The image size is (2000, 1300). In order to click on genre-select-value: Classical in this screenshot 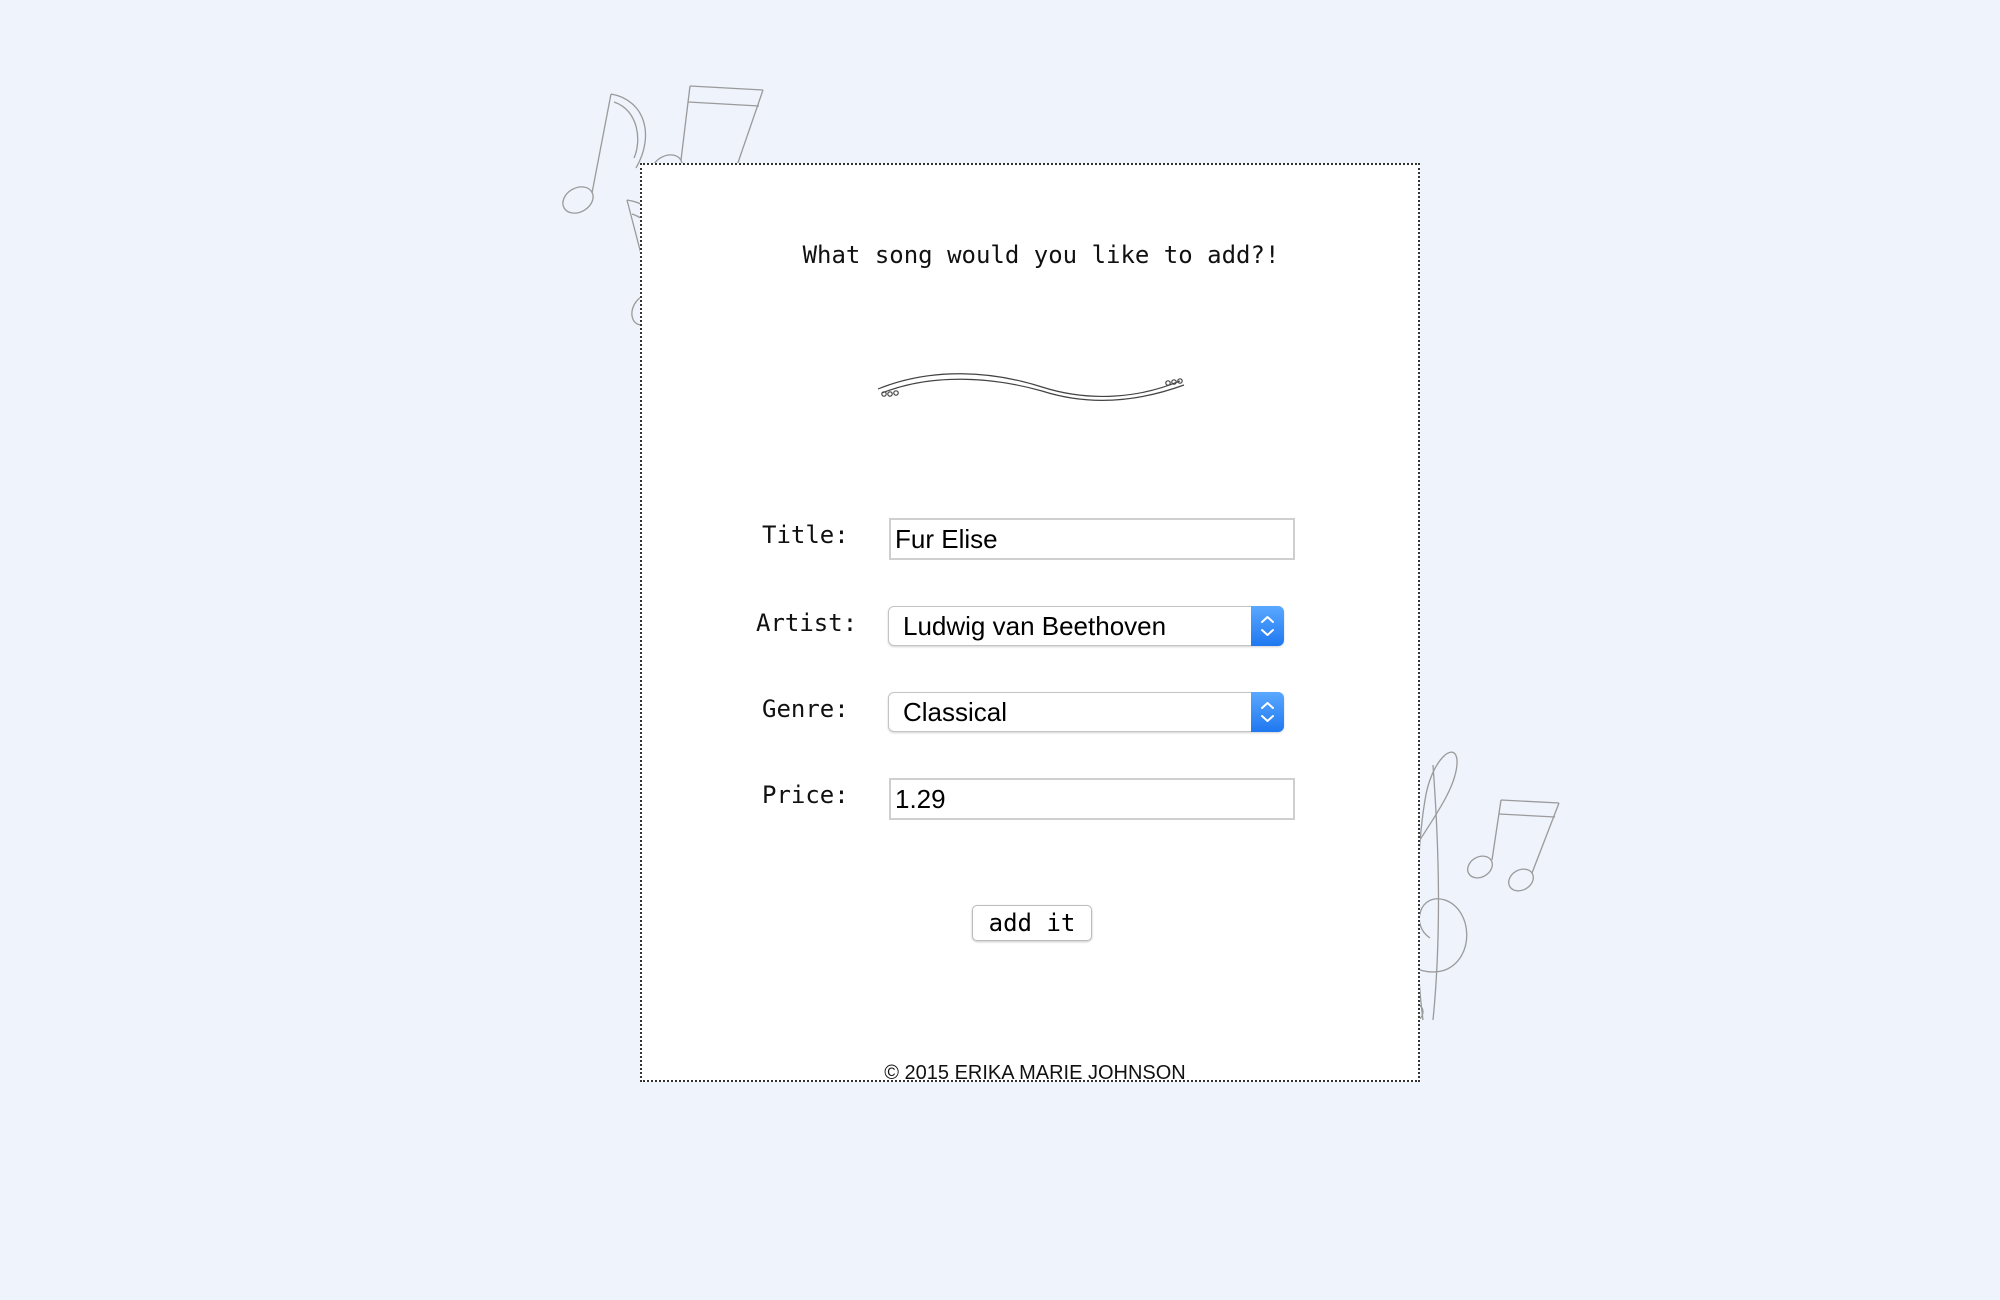, I will do `click(955, 712)`.